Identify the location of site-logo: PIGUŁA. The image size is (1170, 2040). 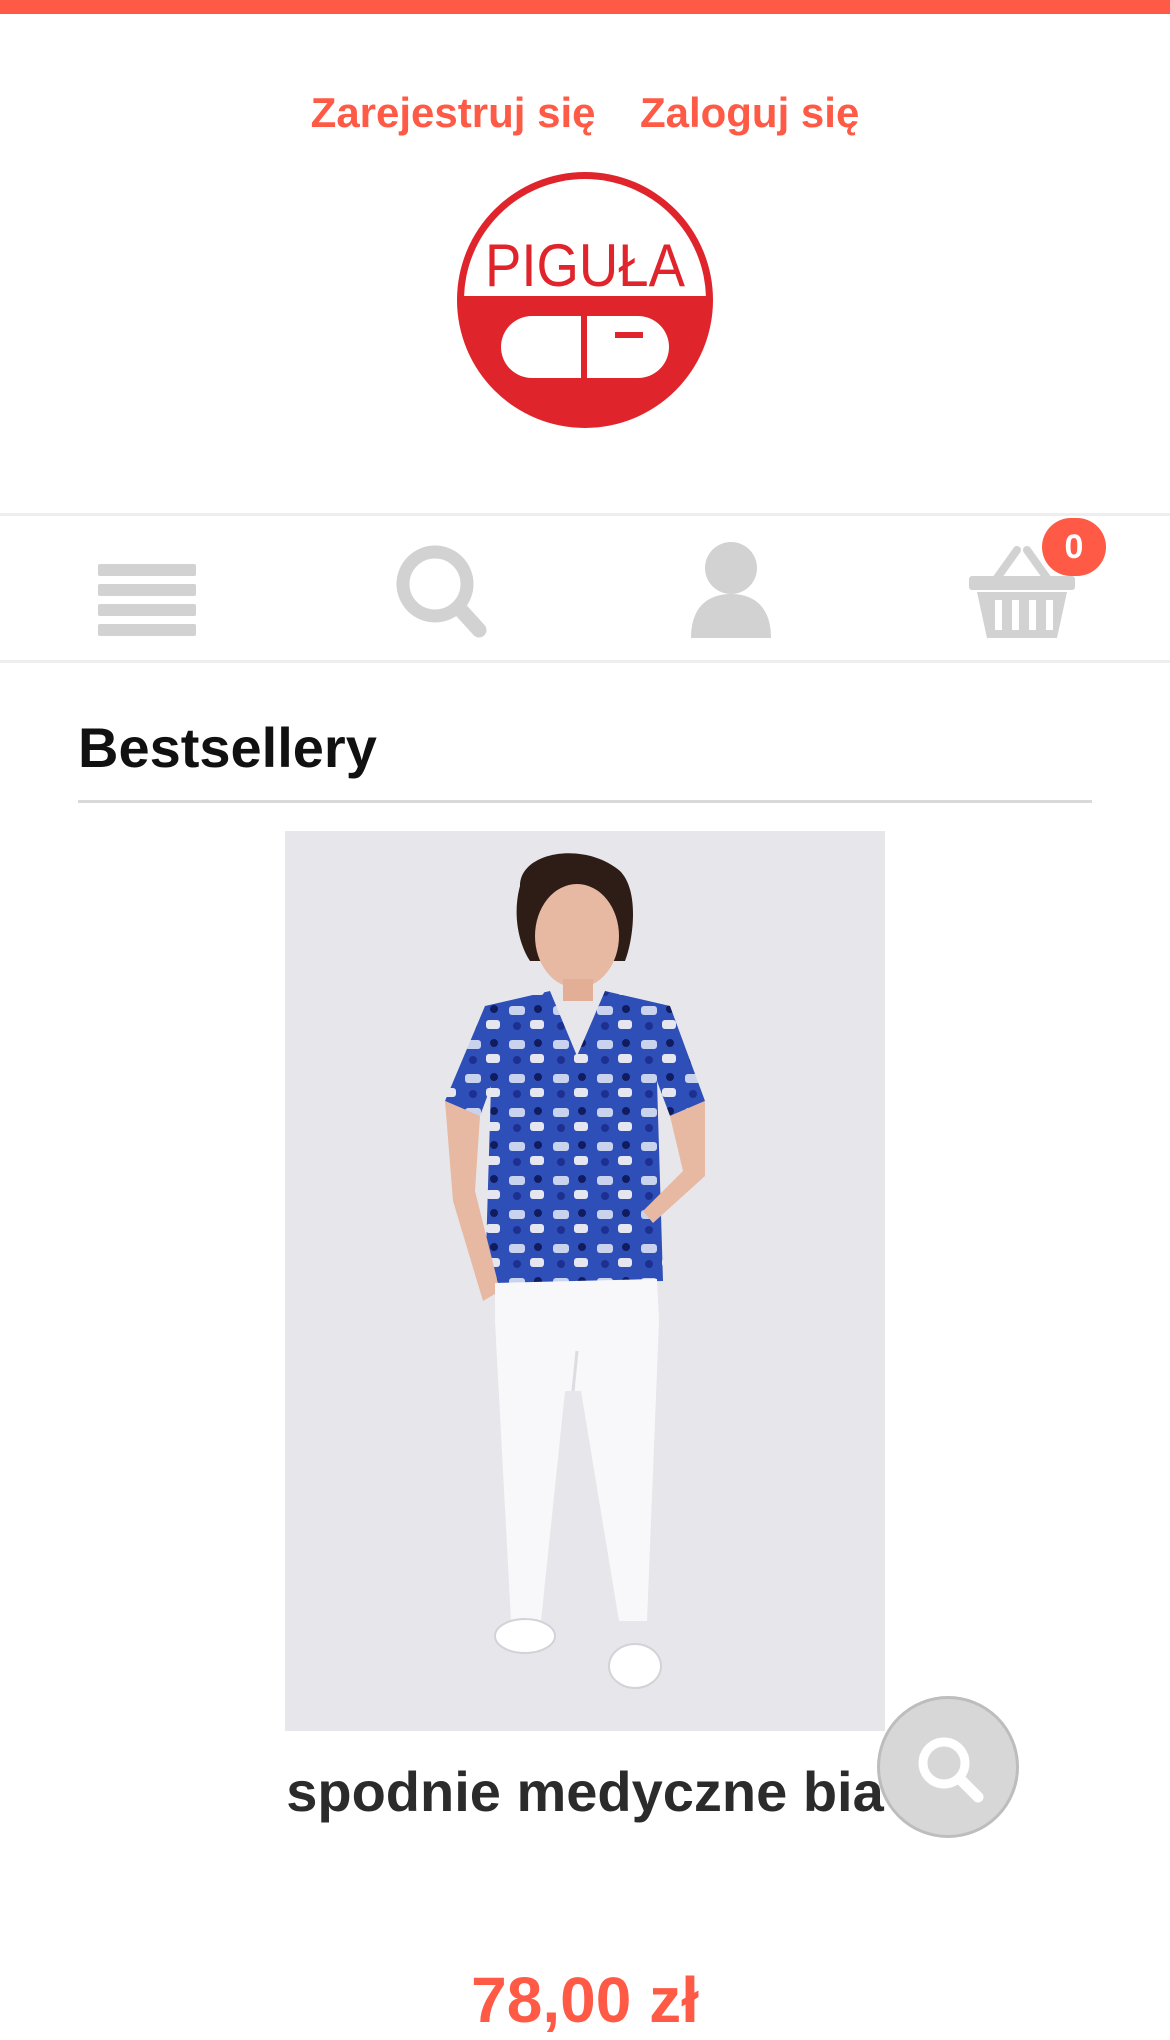
(585, 300).